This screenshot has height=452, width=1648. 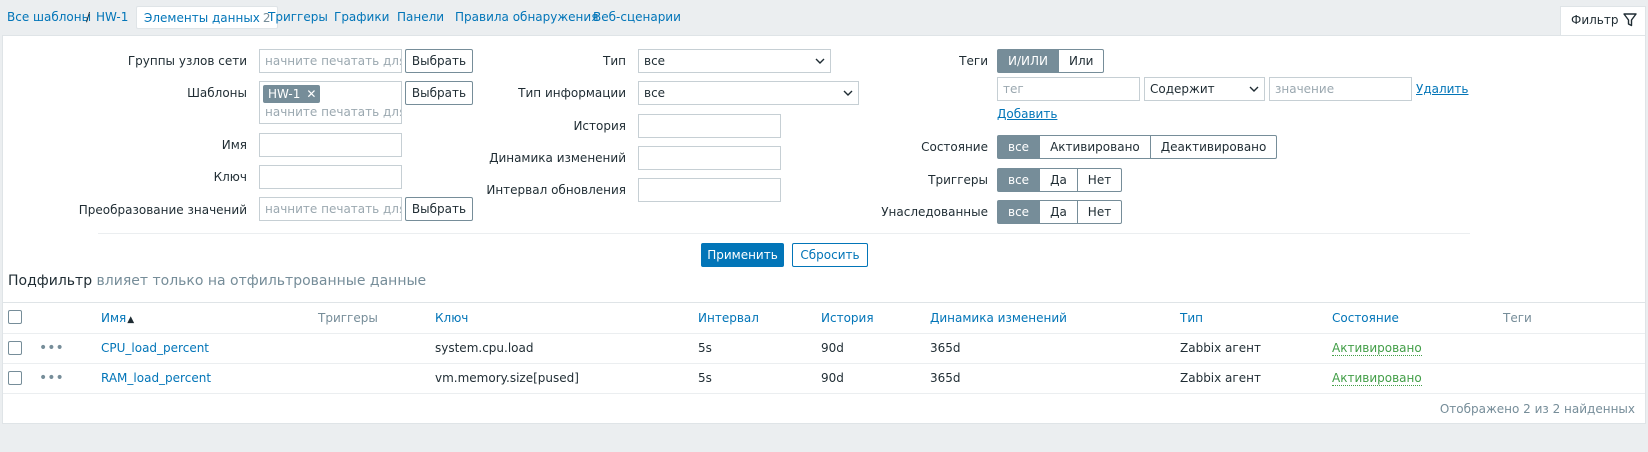 I want to click on tags-label: Теги, so click(x=973, y=61).